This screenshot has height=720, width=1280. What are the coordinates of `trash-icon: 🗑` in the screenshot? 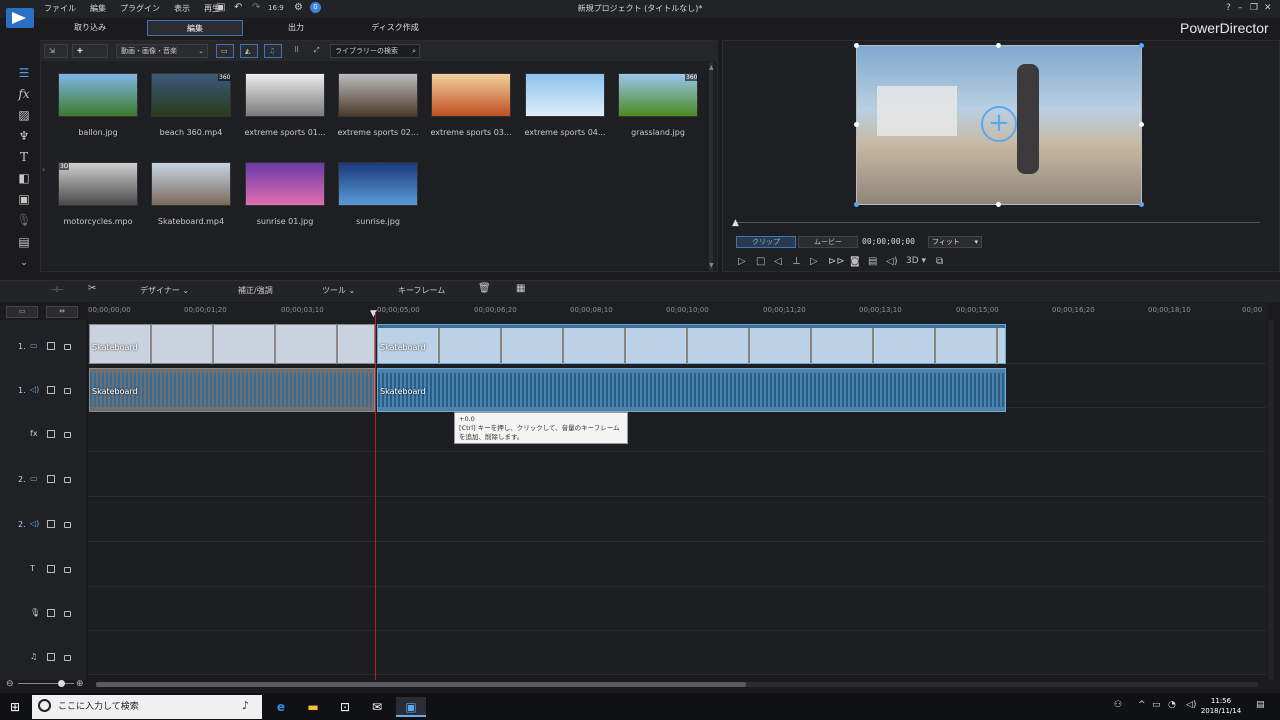 It's located at (484, 288).